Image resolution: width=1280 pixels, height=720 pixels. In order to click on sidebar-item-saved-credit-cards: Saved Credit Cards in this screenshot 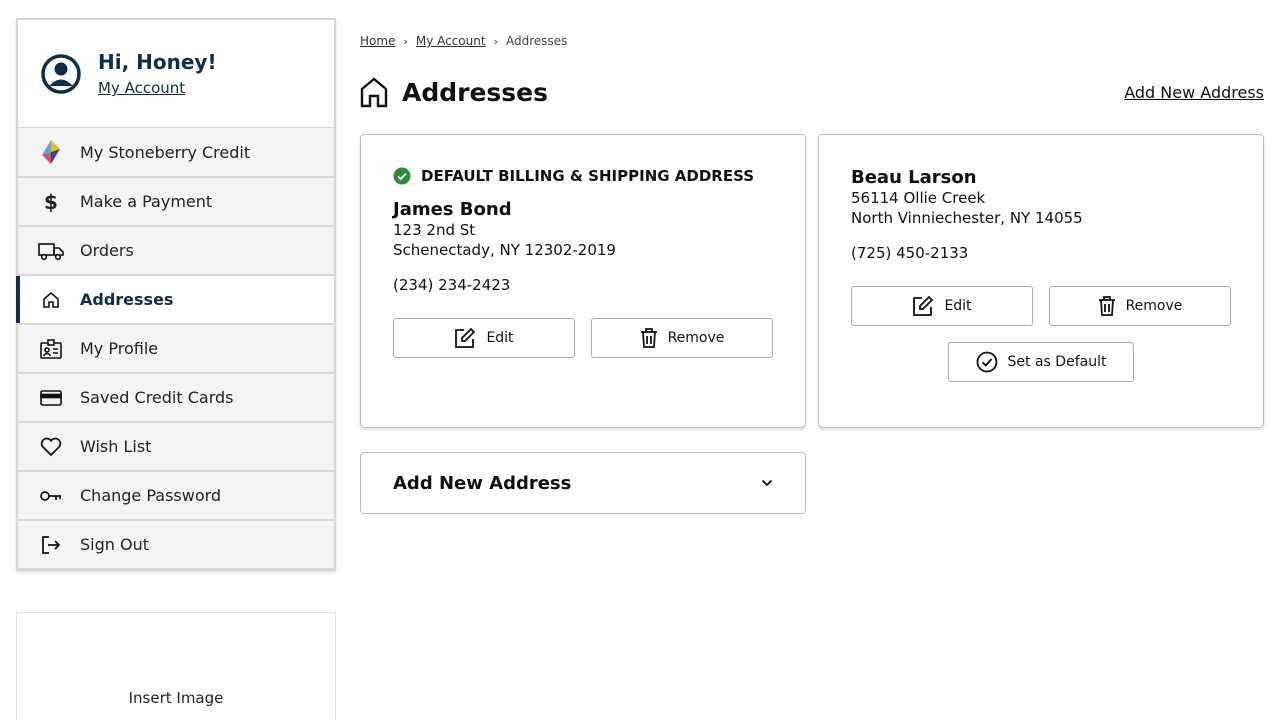, I will do `click(176, 397)`.